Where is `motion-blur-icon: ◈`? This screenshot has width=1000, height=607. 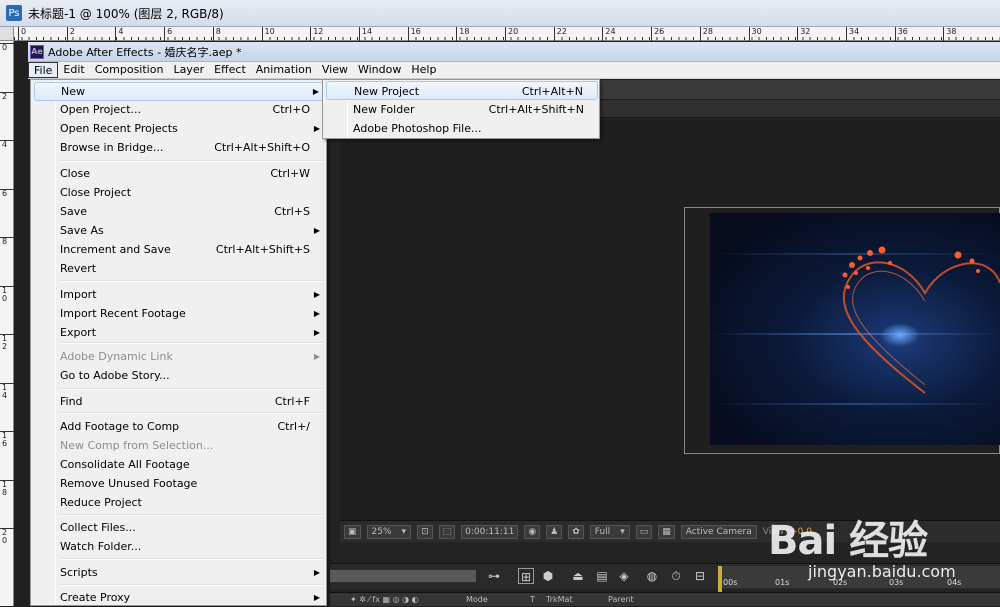 motion-blur-icon: ◈ is located at coordinates (624, 576).